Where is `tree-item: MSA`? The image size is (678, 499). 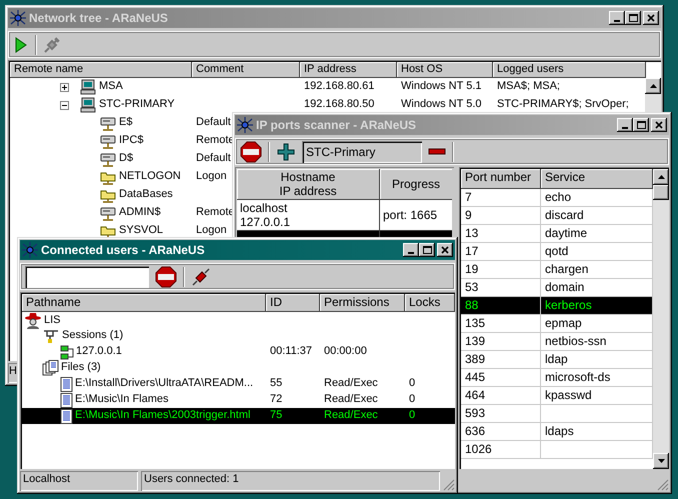 tree-item: MSA is located at coordinates (111, 87).